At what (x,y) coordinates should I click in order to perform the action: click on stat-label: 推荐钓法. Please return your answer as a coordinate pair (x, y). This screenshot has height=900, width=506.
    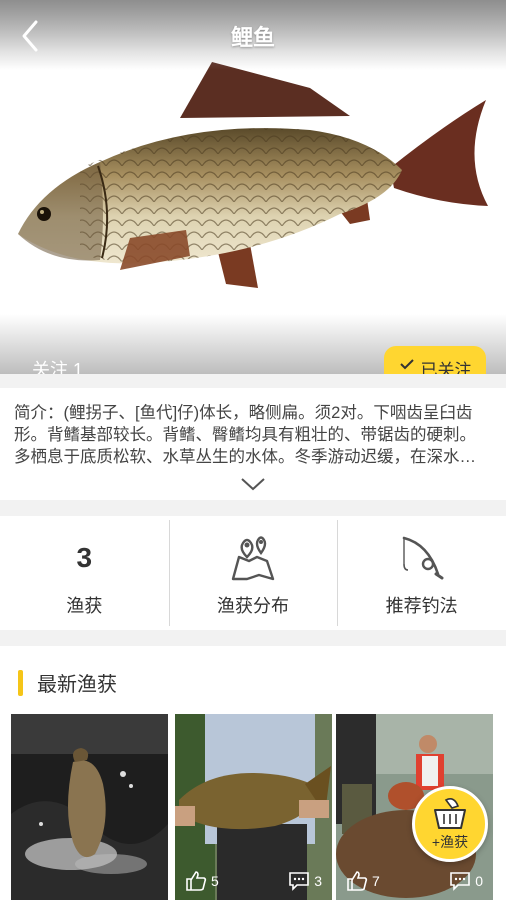
    Looking at the image, I should click on (421, 606).